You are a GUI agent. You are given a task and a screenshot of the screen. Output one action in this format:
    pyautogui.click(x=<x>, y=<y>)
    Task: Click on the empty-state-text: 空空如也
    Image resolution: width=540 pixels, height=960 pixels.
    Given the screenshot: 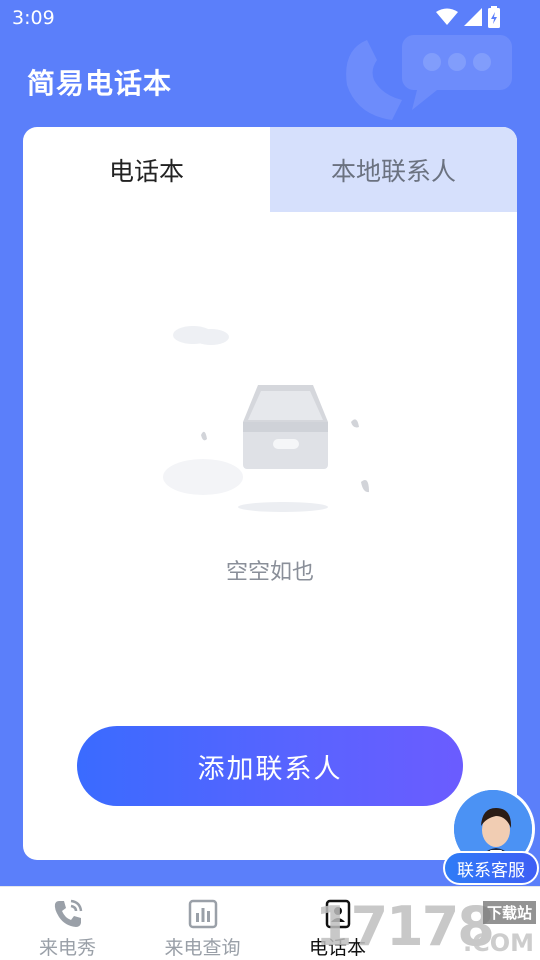 What is the action you would take?
    pyautogui.click(x=269, y=572)
    